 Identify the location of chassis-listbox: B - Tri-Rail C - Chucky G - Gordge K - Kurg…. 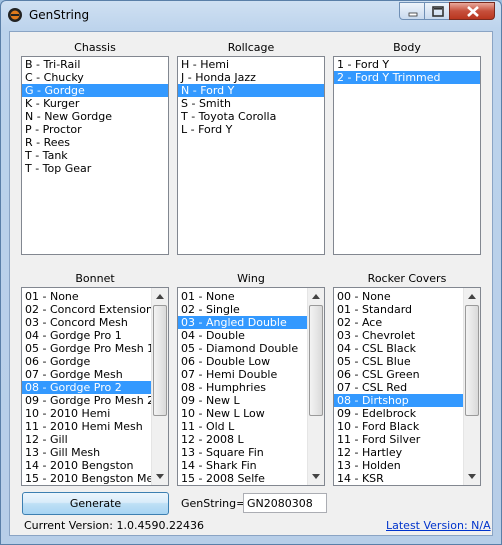
(95, 155).